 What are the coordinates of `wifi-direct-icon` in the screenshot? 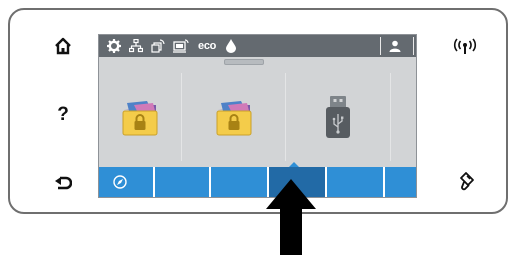 It's located at (158, 46).